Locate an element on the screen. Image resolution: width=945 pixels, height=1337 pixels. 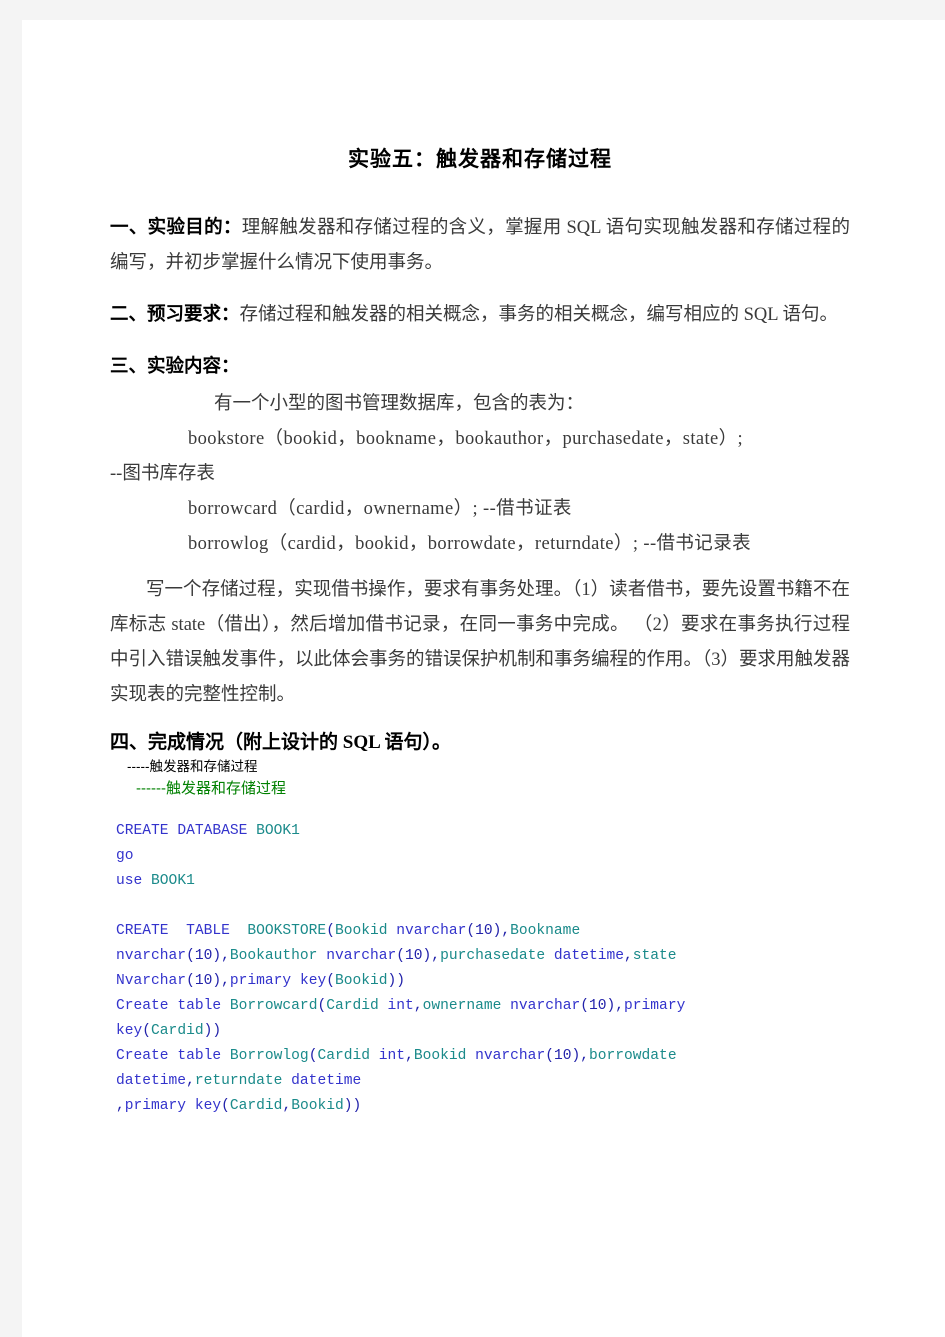
content-line-bookstore-comment: --图书库存表 is located at coordinates (162, 474).